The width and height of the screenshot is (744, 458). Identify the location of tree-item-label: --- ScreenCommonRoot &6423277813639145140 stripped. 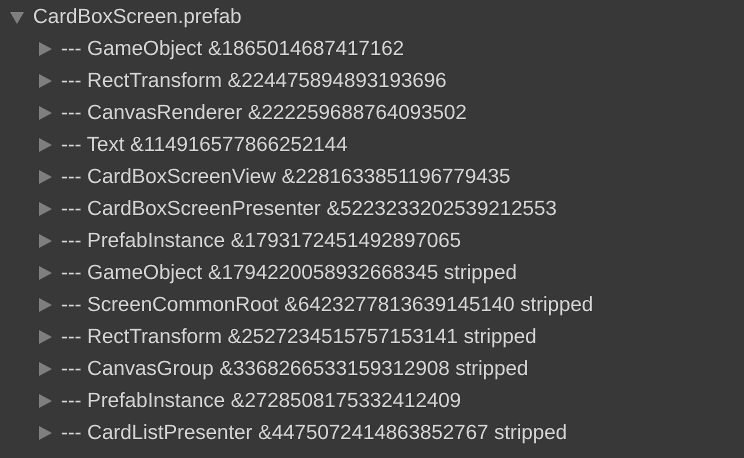
(327, 305).